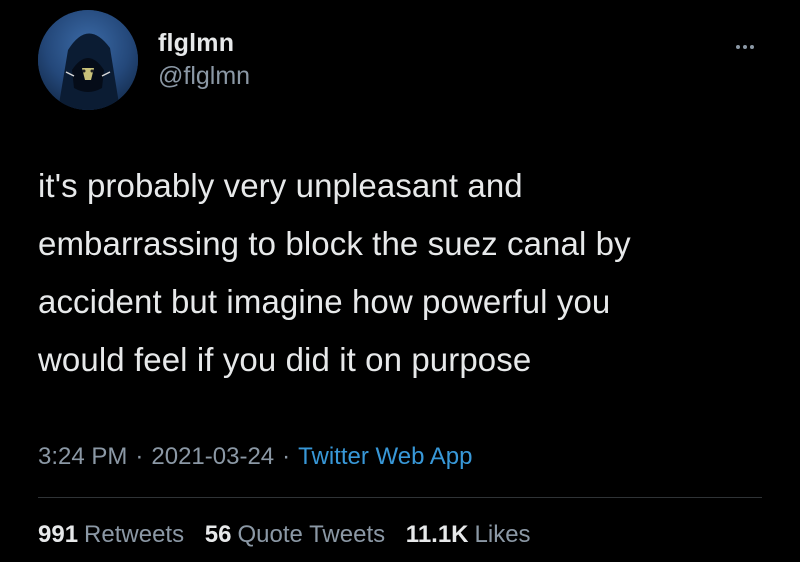  What do you see at coordinates (311, 534) in the screenshot?
I see `quote-tweets-label: Quote Tweets` at bounding box center [311, 534].